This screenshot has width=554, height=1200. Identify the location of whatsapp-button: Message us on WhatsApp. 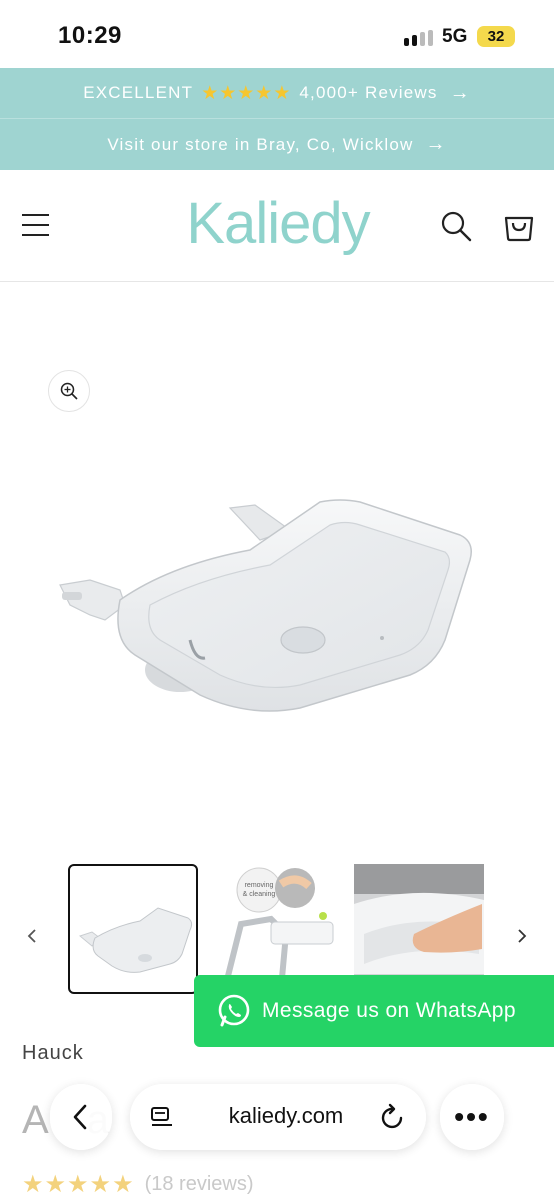
(374, 1011).